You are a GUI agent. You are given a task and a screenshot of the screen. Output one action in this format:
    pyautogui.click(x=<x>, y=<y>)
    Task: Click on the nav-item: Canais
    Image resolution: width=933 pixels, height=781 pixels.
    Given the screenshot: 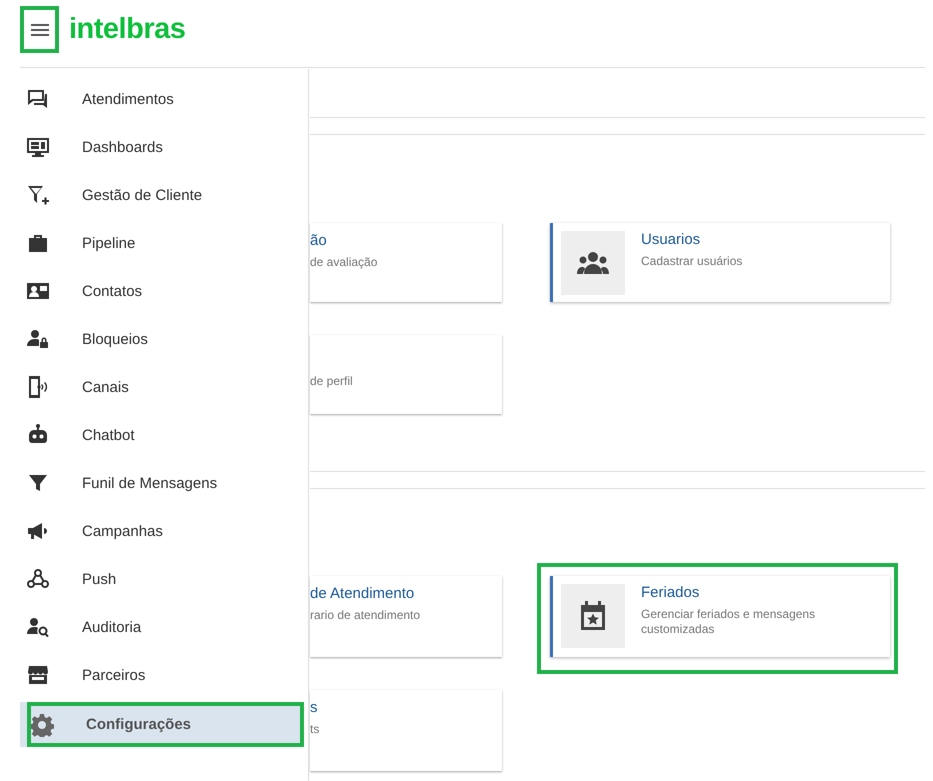 What is the action you would take?
    pyautogui.click(x=162, y=387)
    